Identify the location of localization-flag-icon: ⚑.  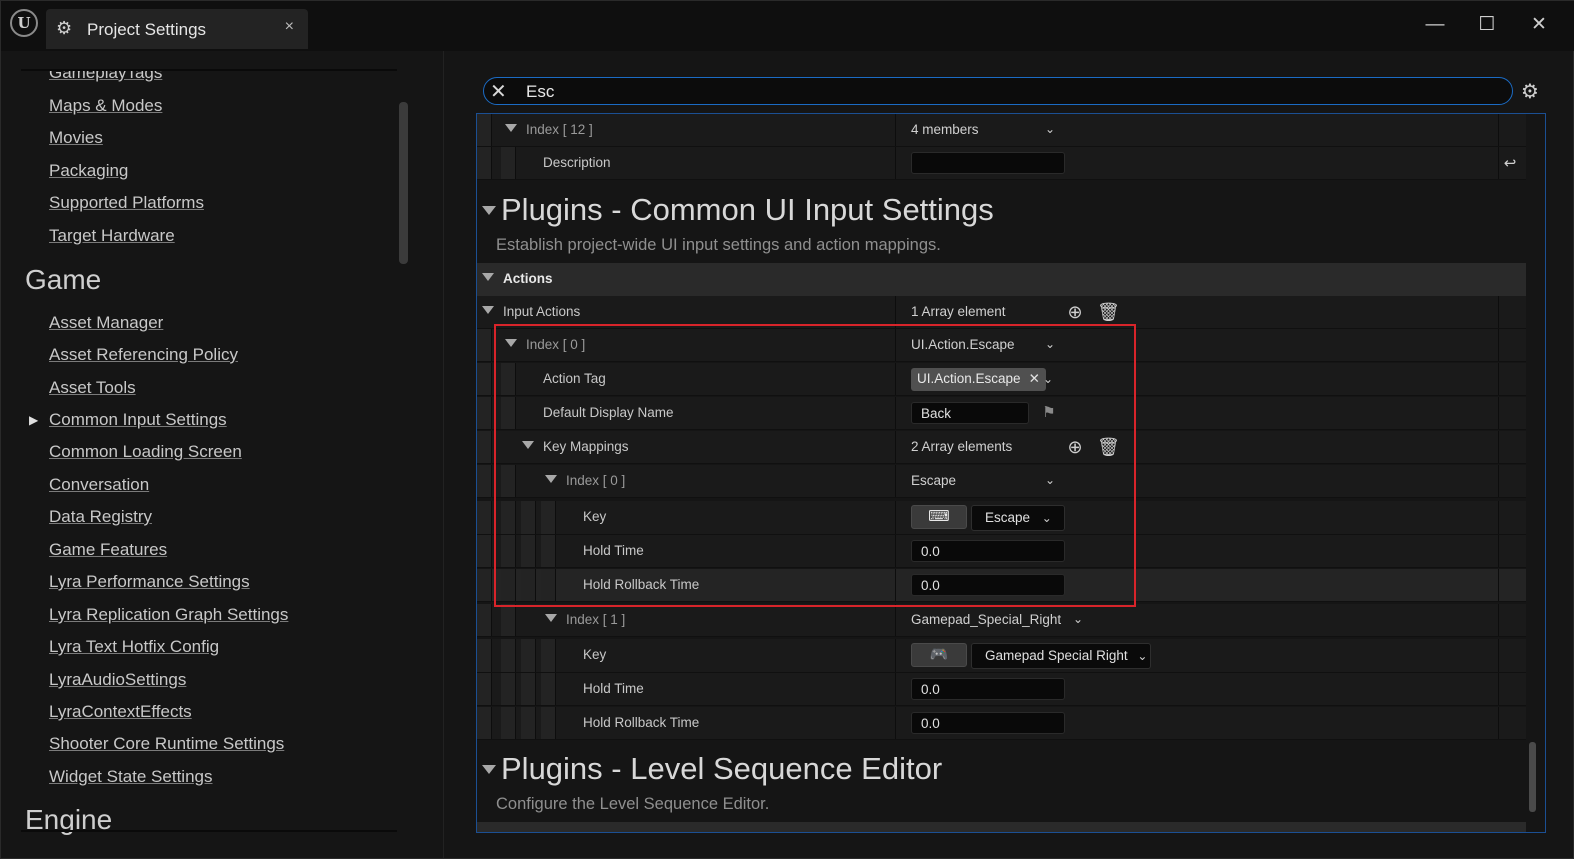
(1049, 413).